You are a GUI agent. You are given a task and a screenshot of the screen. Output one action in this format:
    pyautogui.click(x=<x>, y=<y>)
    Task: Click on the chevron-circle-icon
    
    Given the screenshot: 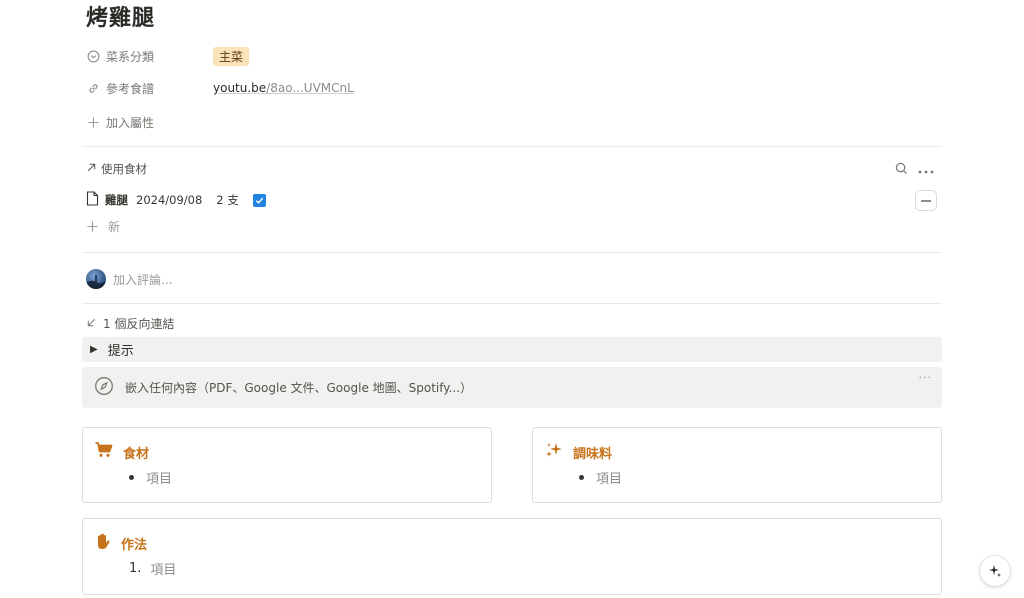 What is the action you would take?
    pyautogui.click(x=93, y=56)
    